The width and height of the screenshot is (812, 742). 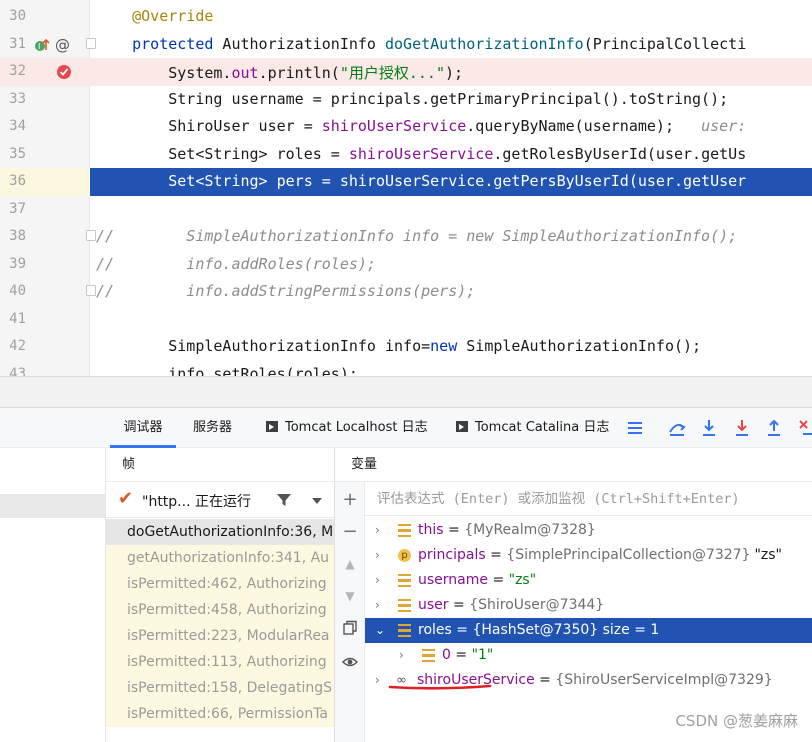 What do you see at coordinates (406, 210) in the screenshot?
I see `code-line: 37` at bounding box center [406, 210].